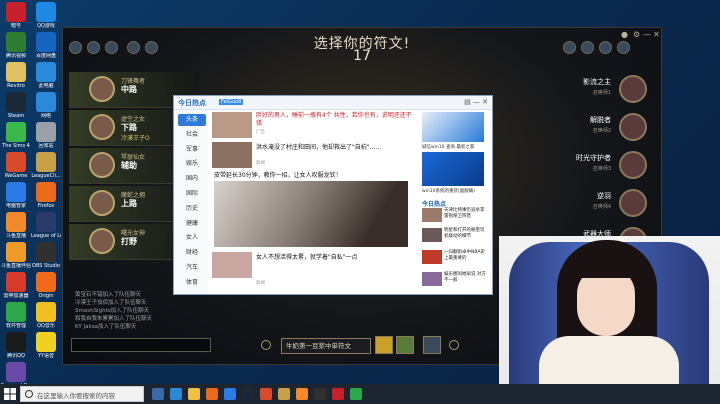  I want to click on category-list: 头条社会军事娱乐国内国际历史健康女人财经汽车体育, so click(191, 202).